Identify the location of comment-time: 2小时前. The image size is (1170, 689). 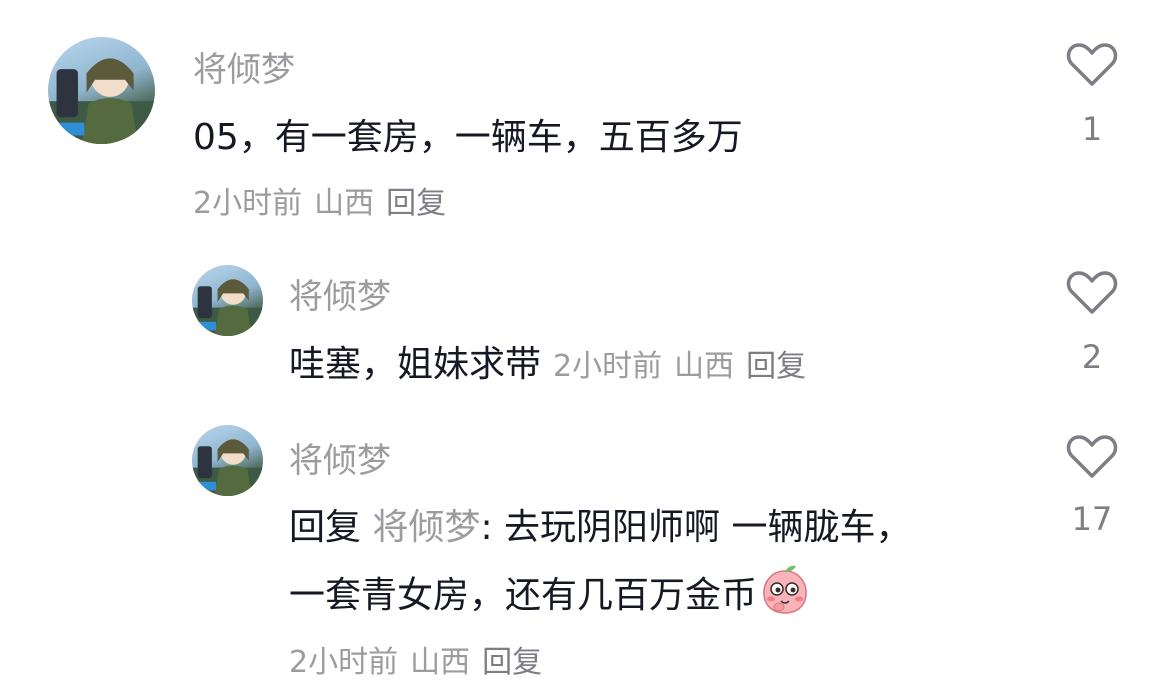
(248, 203).